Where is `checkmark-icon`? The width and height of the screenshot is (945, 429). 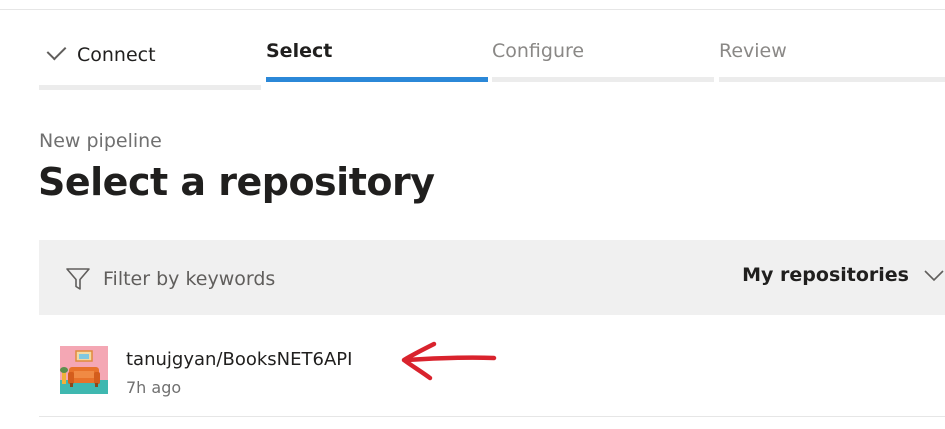
checkmark-icon is located at coordinates (56, 50).